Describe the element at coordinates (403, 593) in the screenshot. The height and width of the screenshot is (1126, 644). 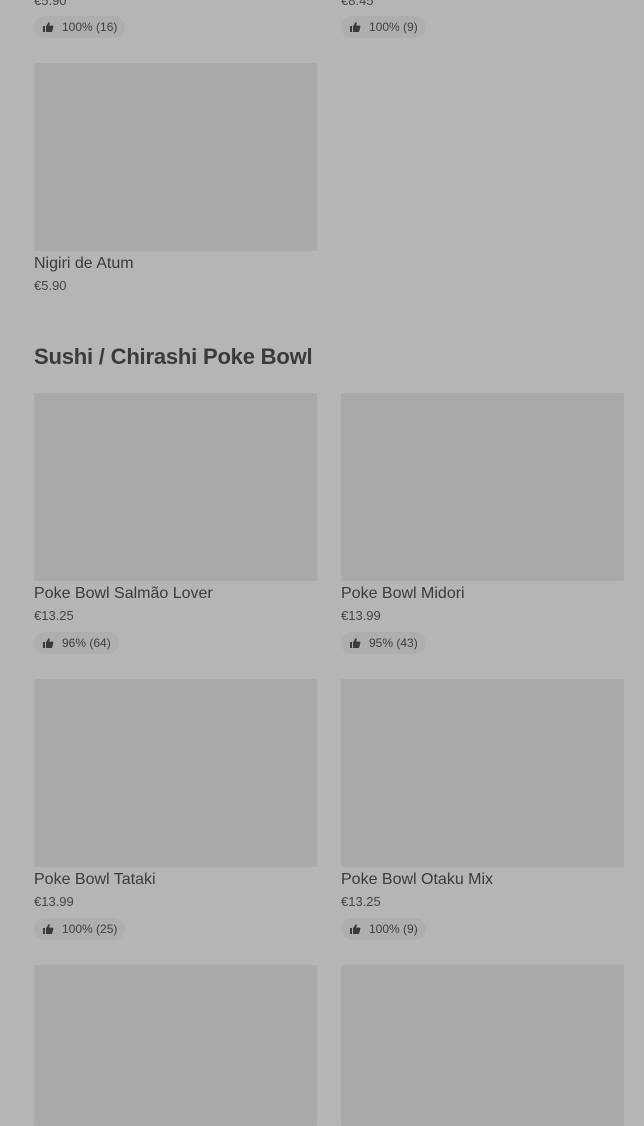
I see `item-name: Poke Bowl Midori` at that location.